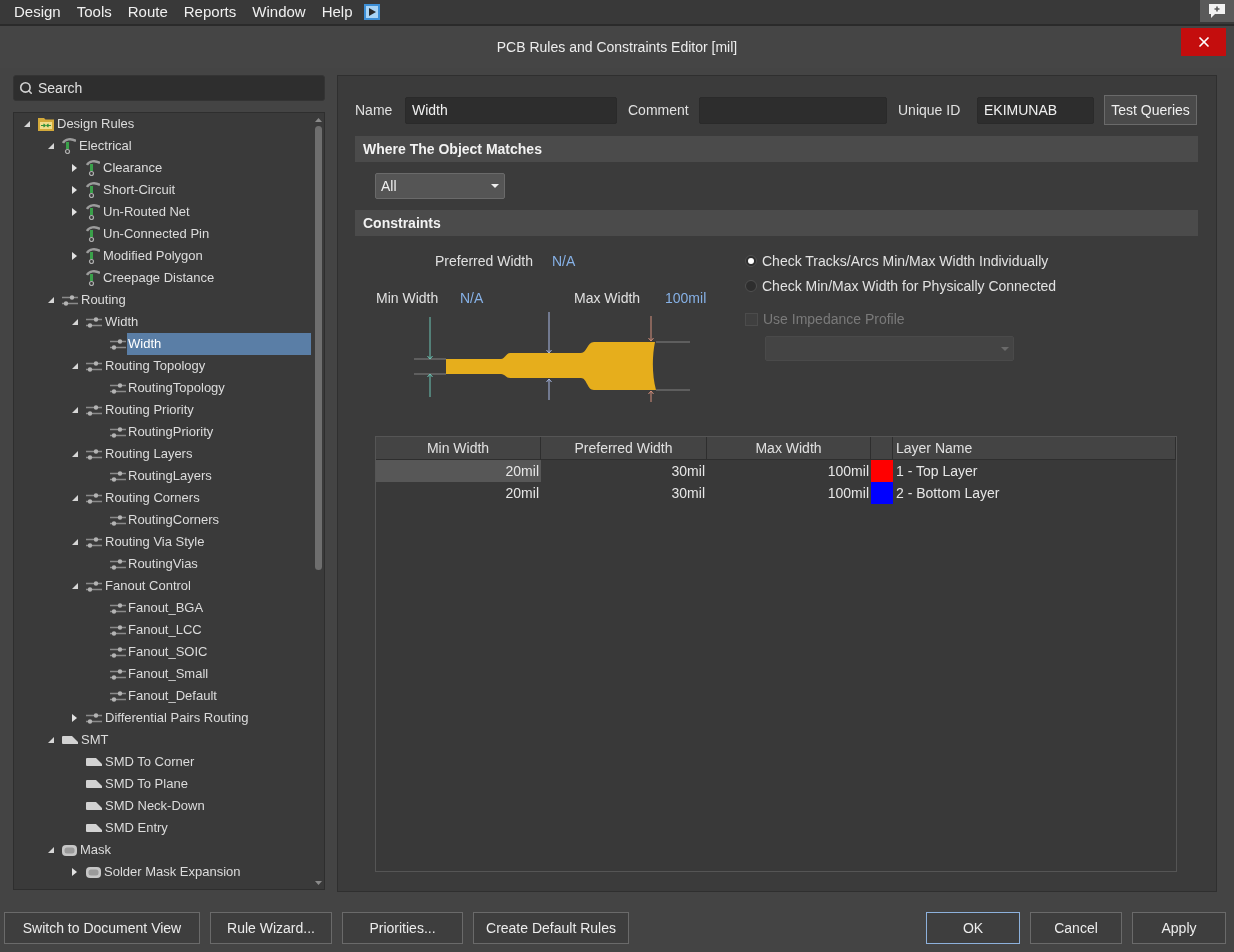  What do you see at coordinates (511, 110) in the screenshot?
I see `text-field: Width` at bounding box center [511, 110].